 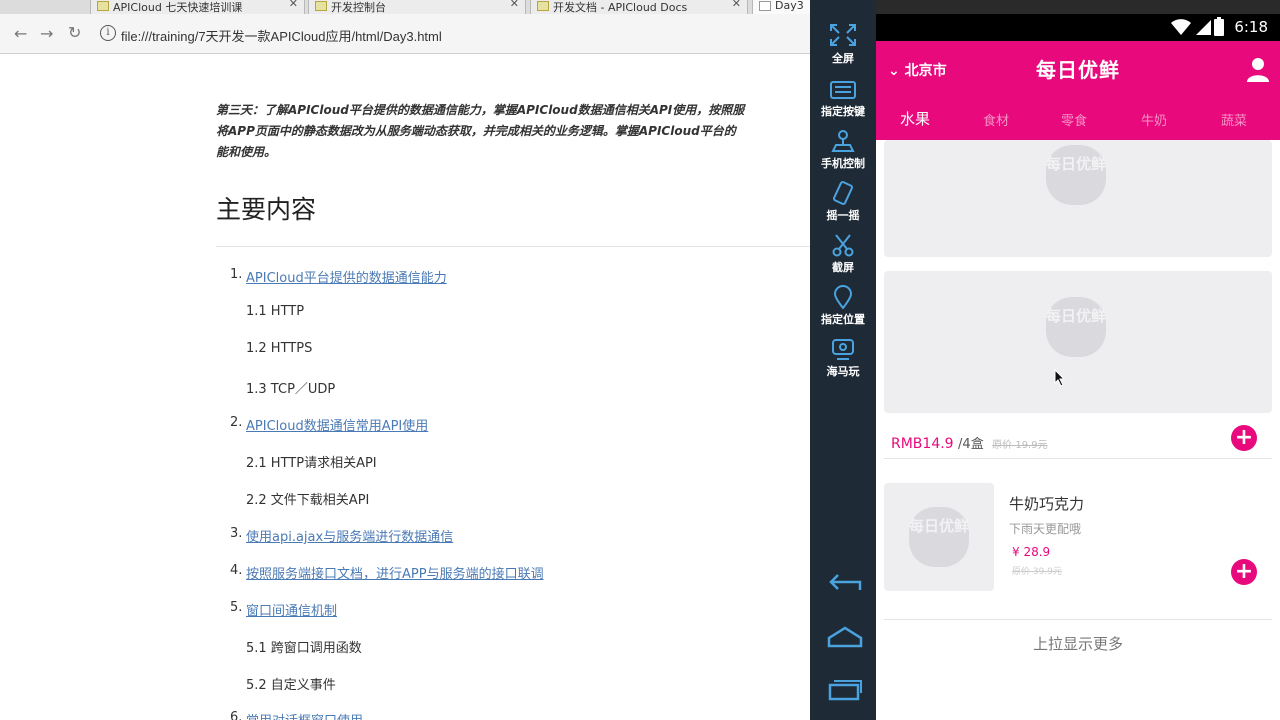 I want to click on product-thumbnail: 每日优鲜, so click(x=939, y=537).